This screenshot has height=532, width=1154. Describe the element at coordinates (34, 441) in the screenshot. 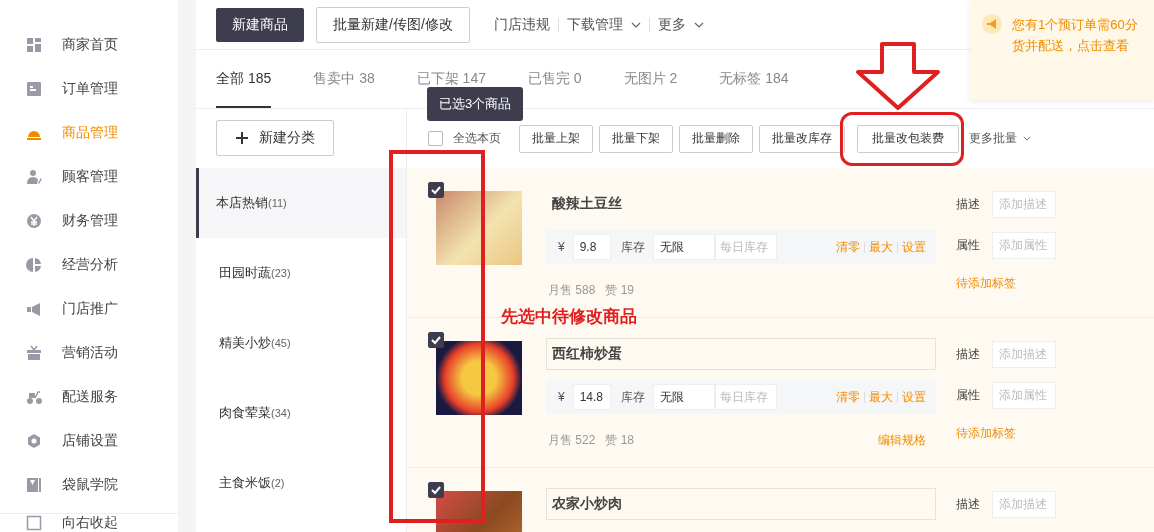

I see `hexagon-icon` at that location.